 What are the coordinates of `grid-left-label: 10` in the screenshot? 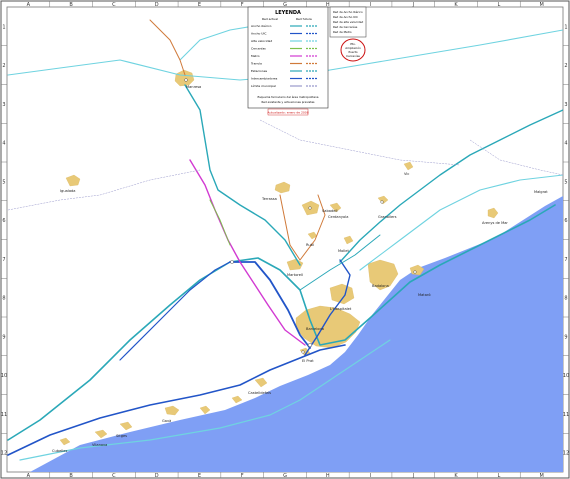 It's located at (4, 376).